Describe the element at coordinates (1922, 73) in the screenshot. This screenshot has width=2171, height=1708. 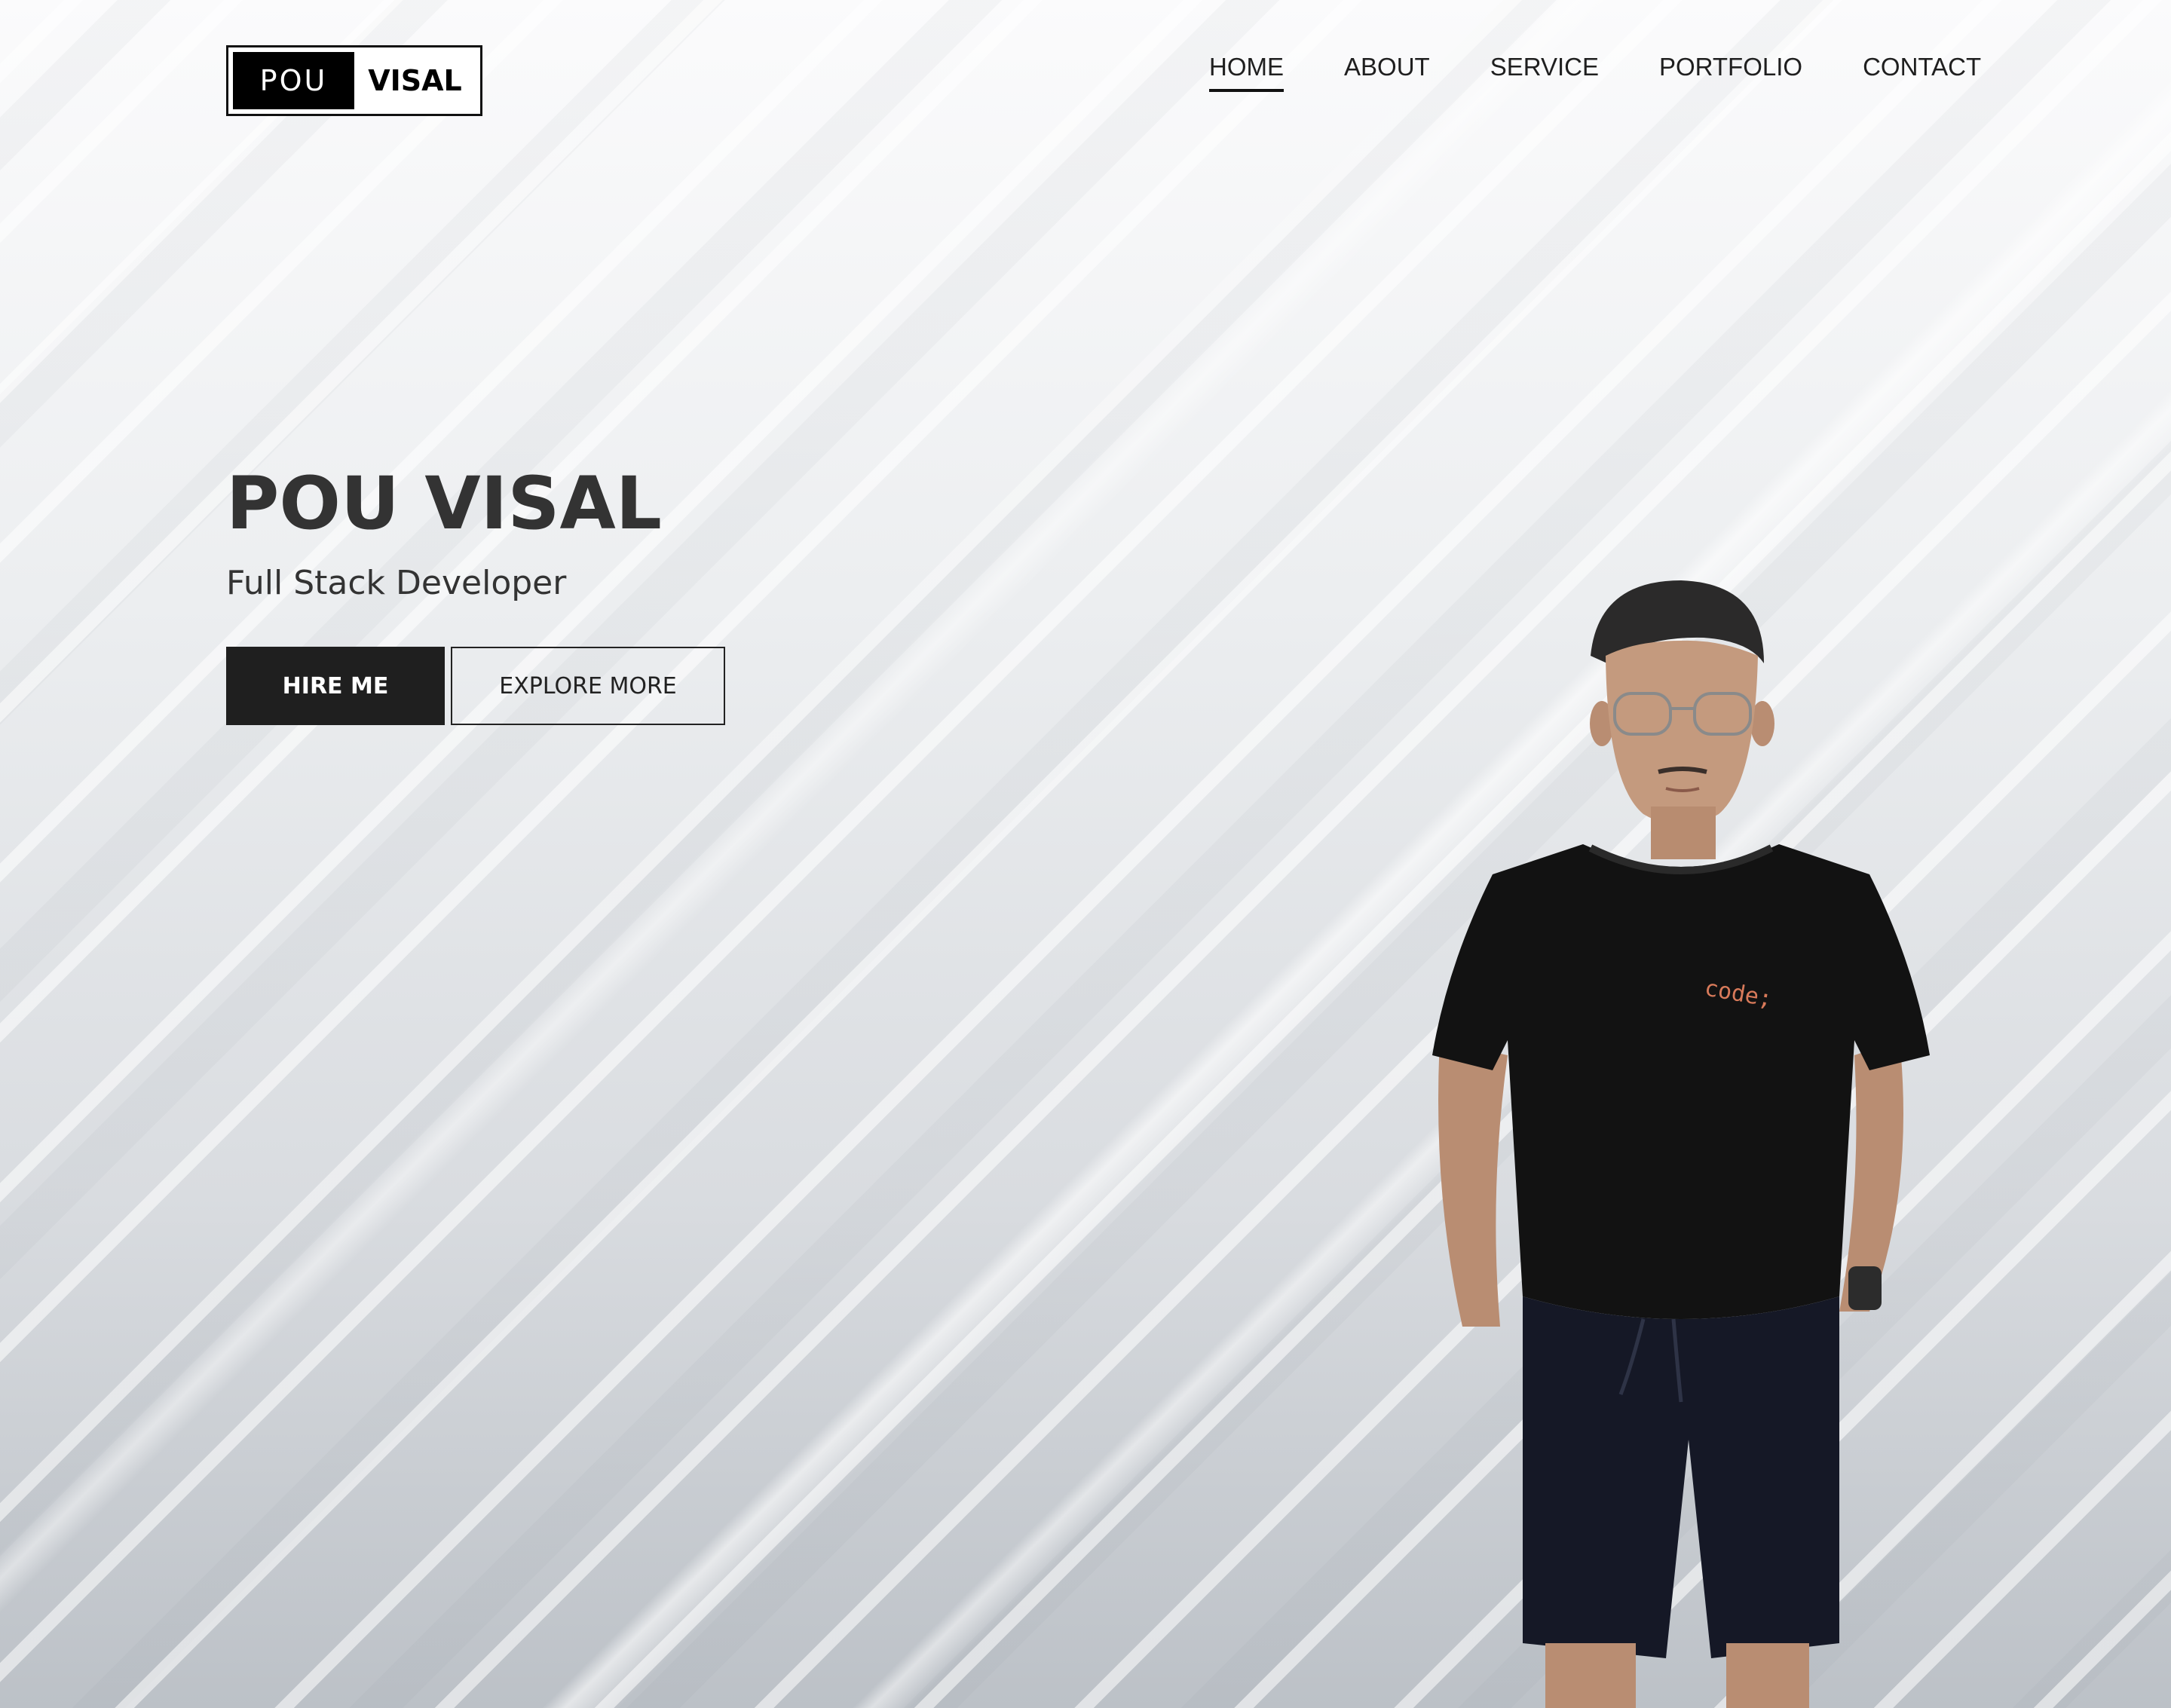
I see `nav-contact: CONTACT` at that location.